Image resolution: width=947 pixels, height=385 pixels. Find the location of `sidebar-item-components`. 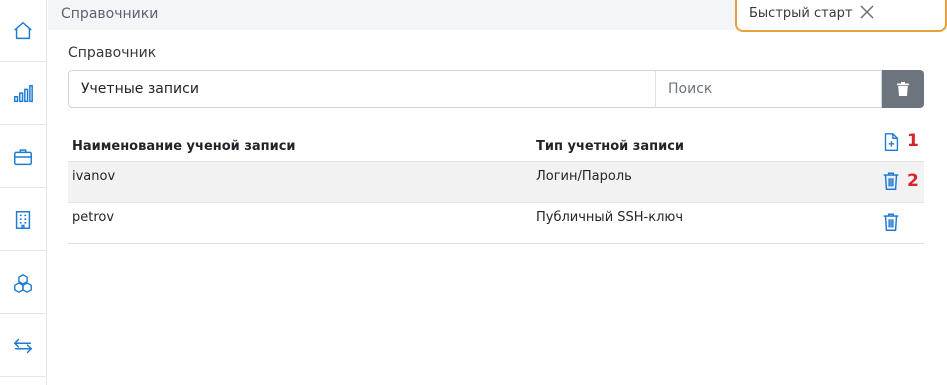

sidebar-item-components is located at coordinates (23, 283).